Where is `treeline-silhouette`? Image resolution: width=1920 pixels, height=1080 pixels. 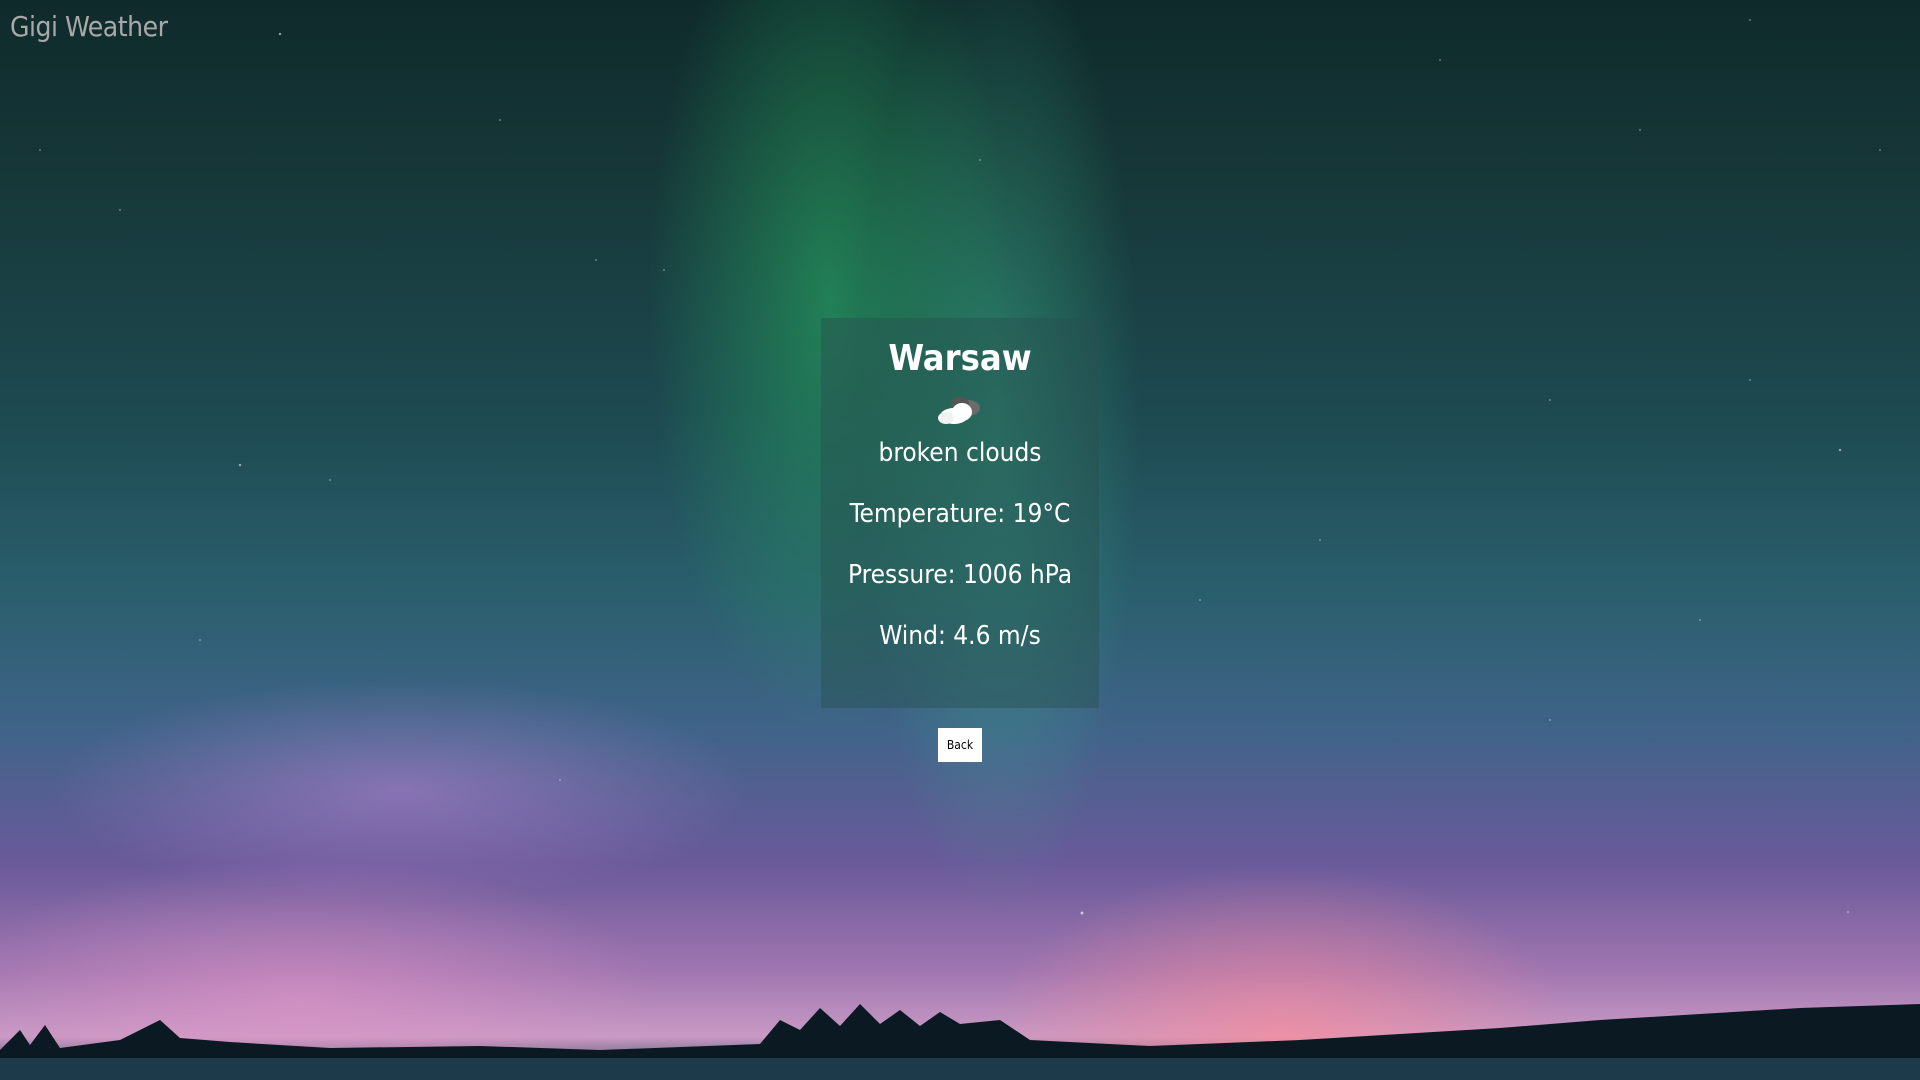
treeline-silhouette is located at coordinates (960, 1042).